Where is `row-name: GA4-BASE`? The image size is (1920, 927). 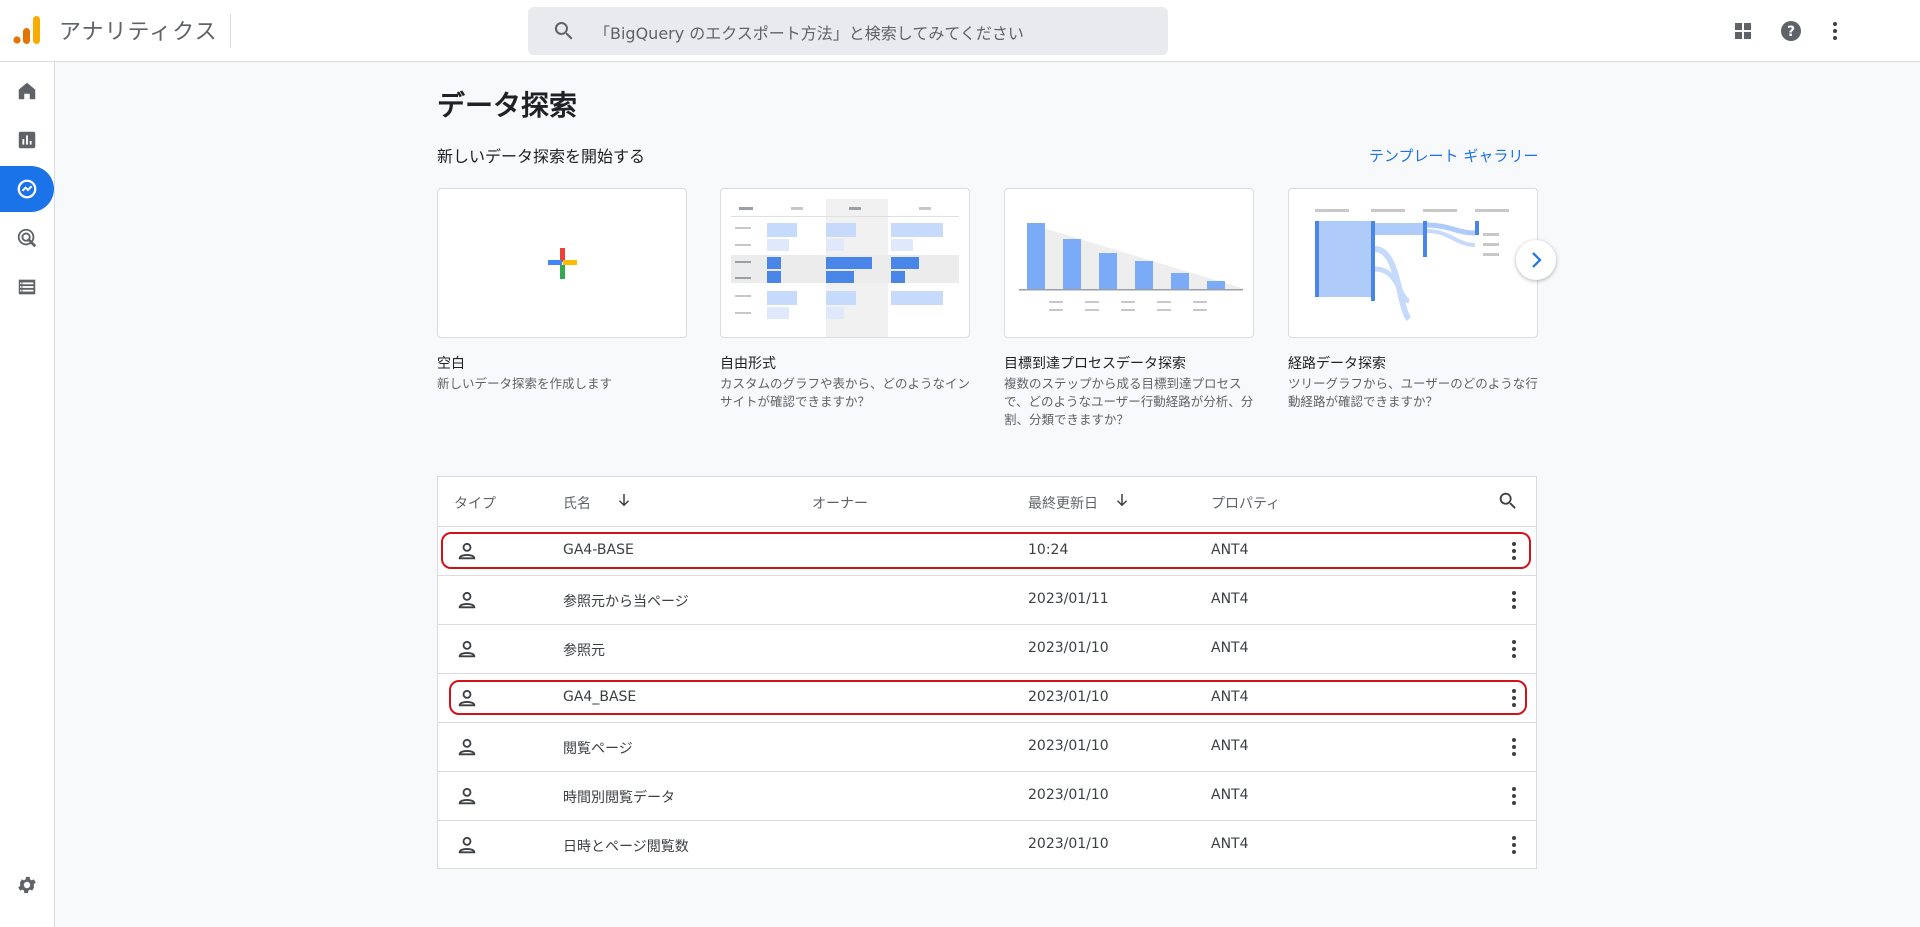
row-name: GA4-BASE is located at coordinates (598, 550).